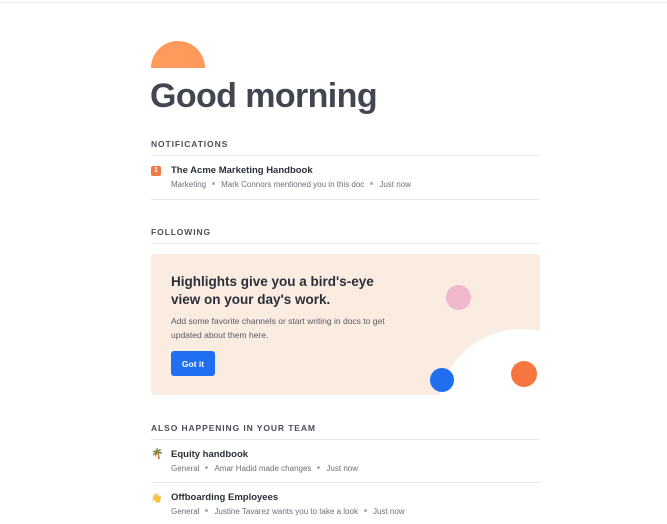 The width and height of the screenshot is (667, 524). What do you see at coordinates (242, 170) in the screenshot?
I see `notification-title: The Acme Marketing Handbook` at bounding box center [242, 170].